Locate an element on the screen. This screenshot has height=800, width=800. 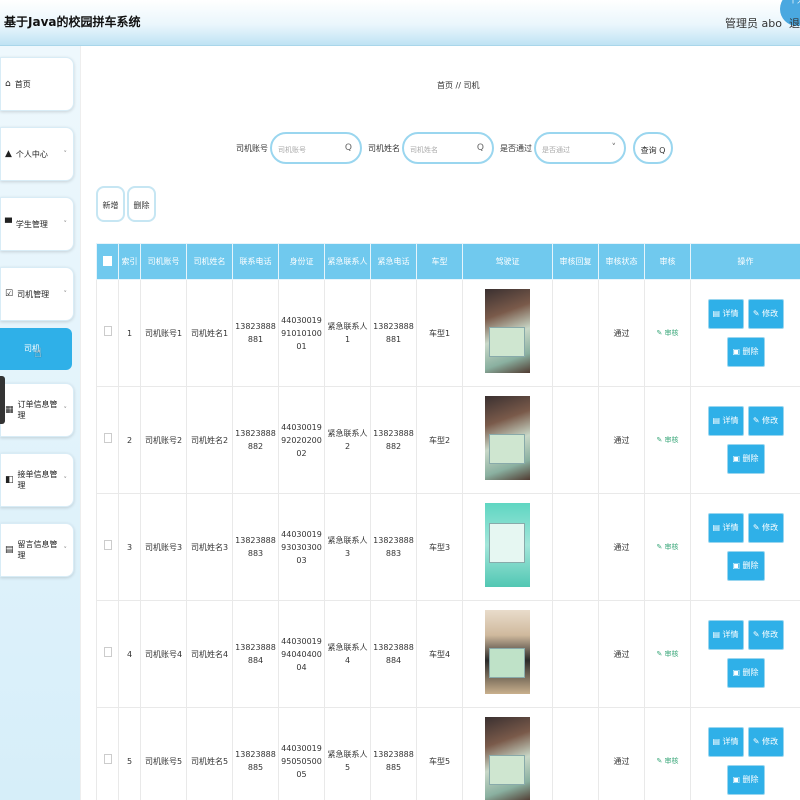
sidebar-item-label: 订单信息管理 is located at coordinates (37, 410).